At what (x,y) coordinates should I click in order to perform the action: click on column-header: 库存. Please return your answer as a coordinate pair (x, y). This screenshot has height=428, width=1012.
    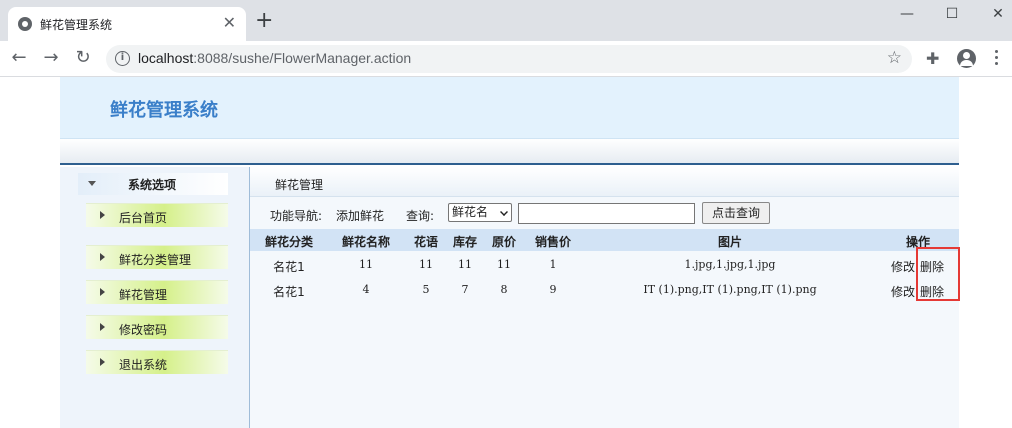
    Looking at the image, I should click on (465, 242).